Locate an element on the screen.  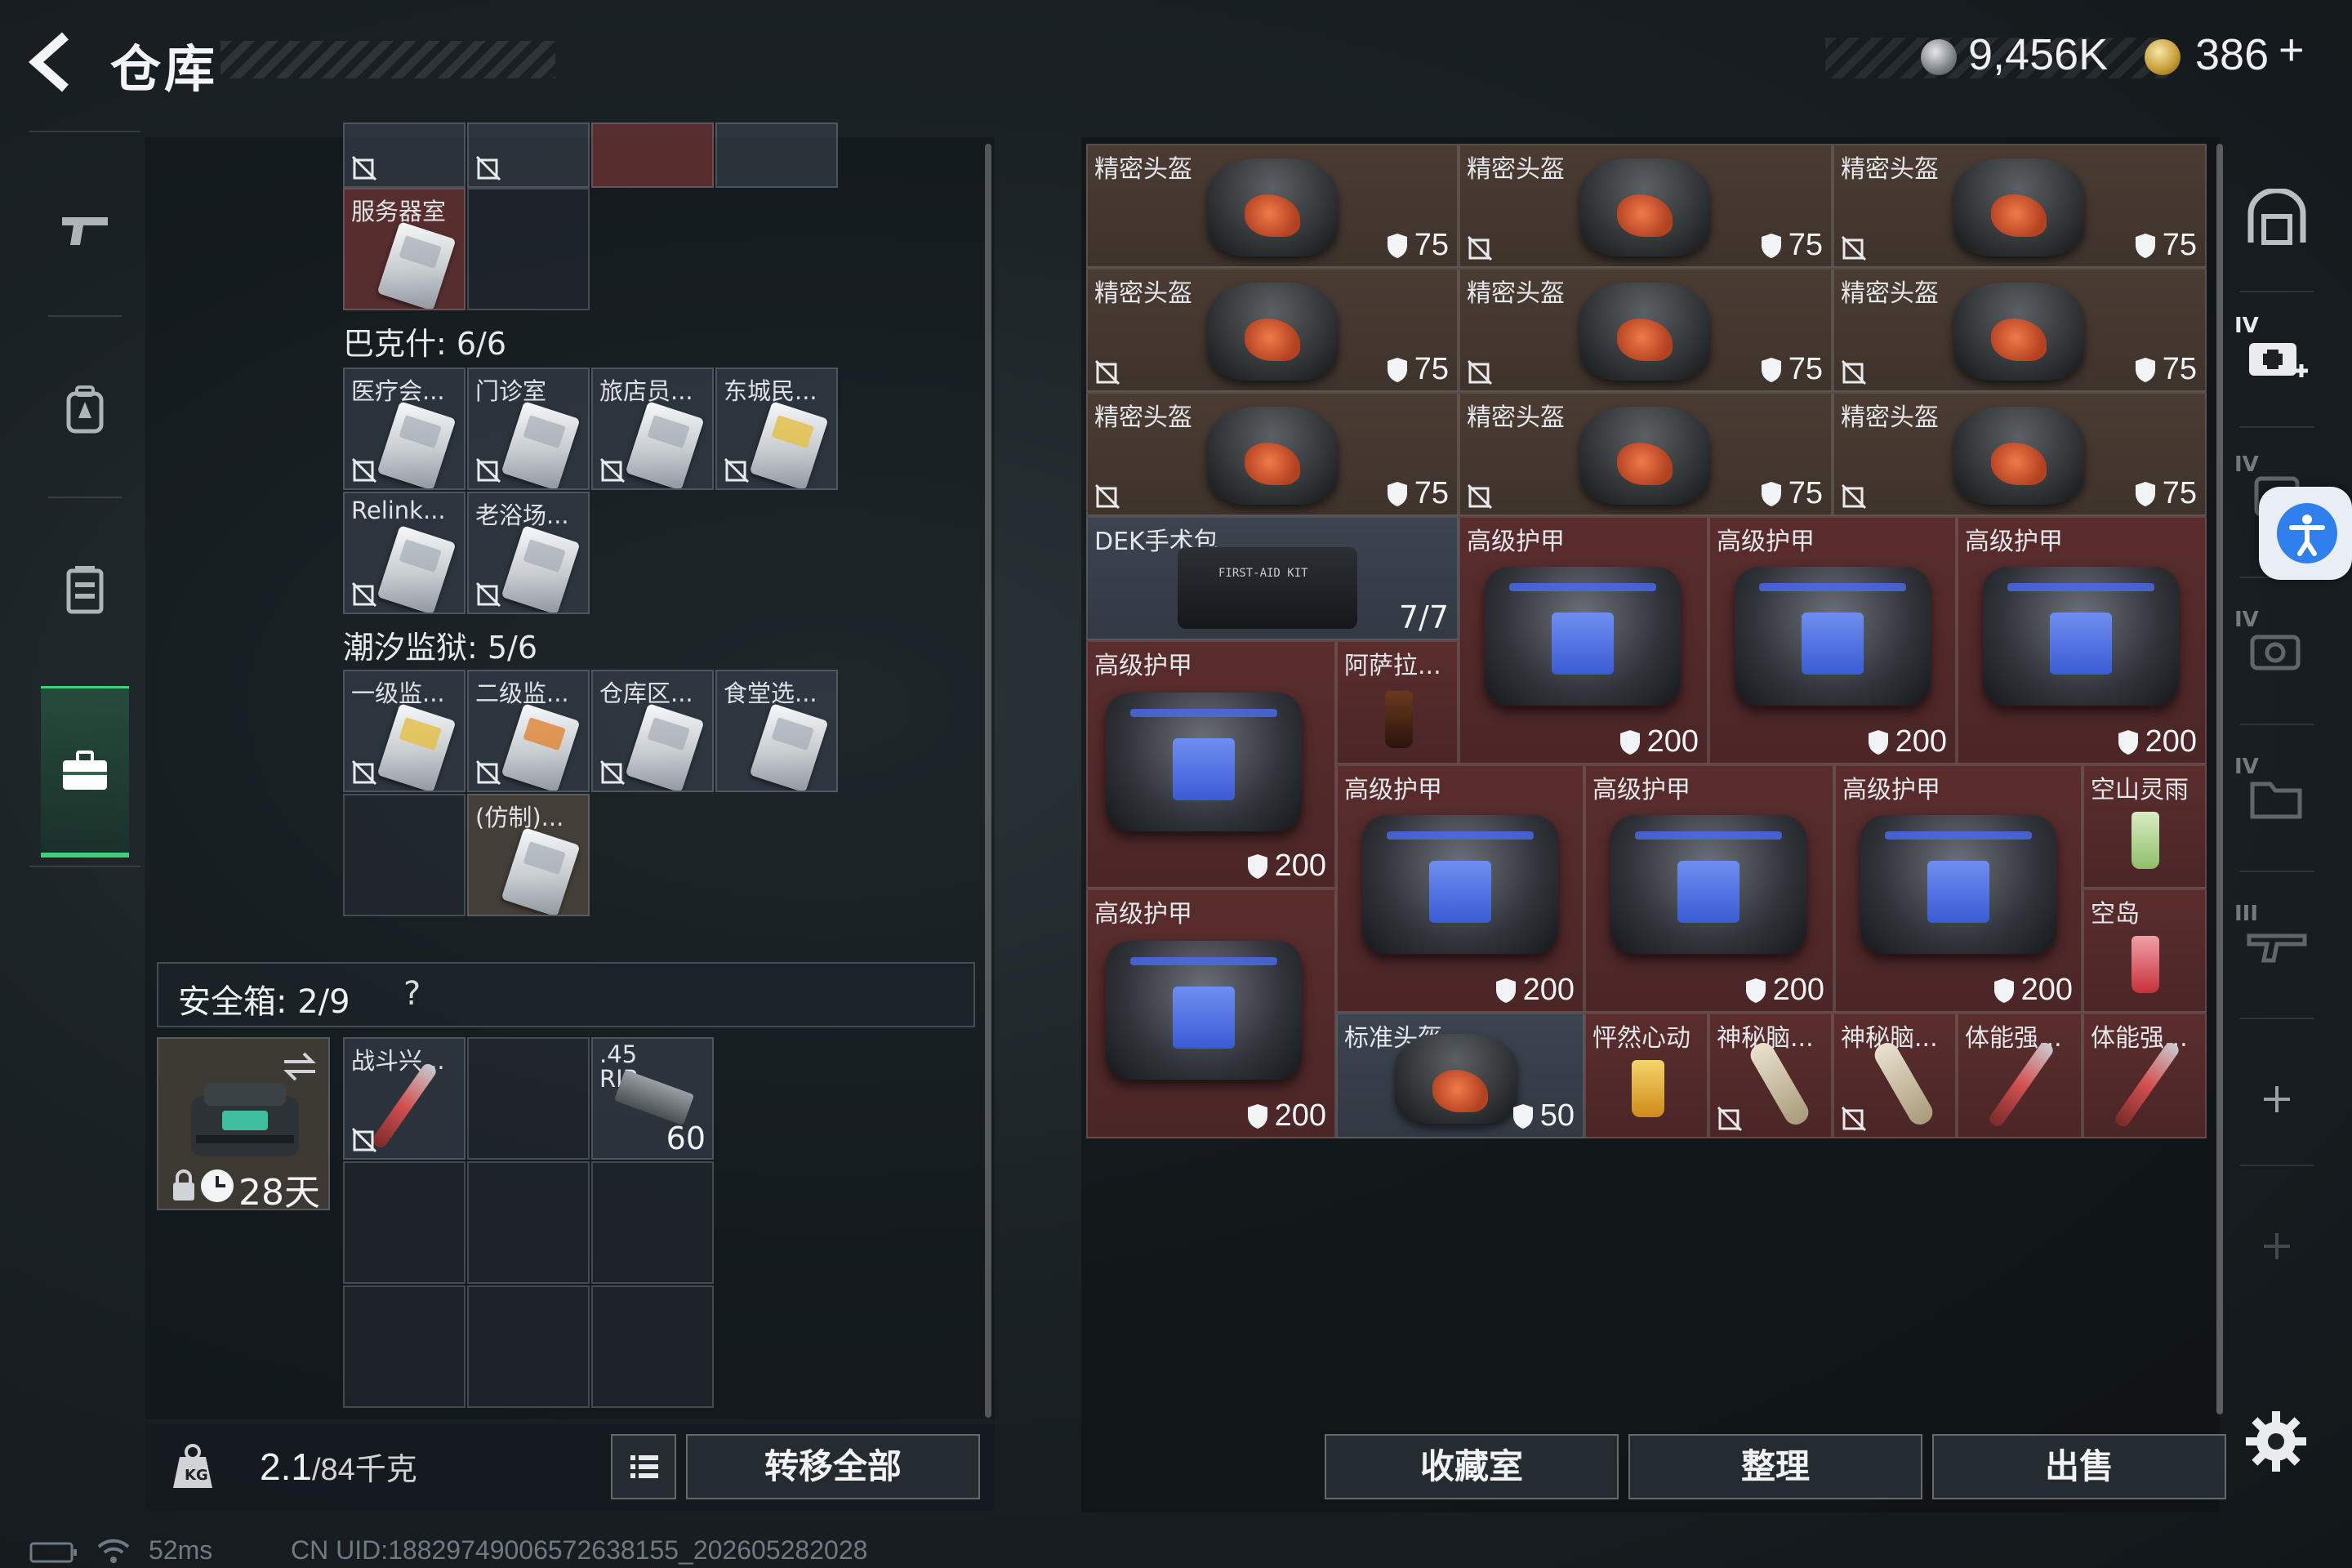
rail-folder-upgrade: IV is located at coordinates (2277, 797).